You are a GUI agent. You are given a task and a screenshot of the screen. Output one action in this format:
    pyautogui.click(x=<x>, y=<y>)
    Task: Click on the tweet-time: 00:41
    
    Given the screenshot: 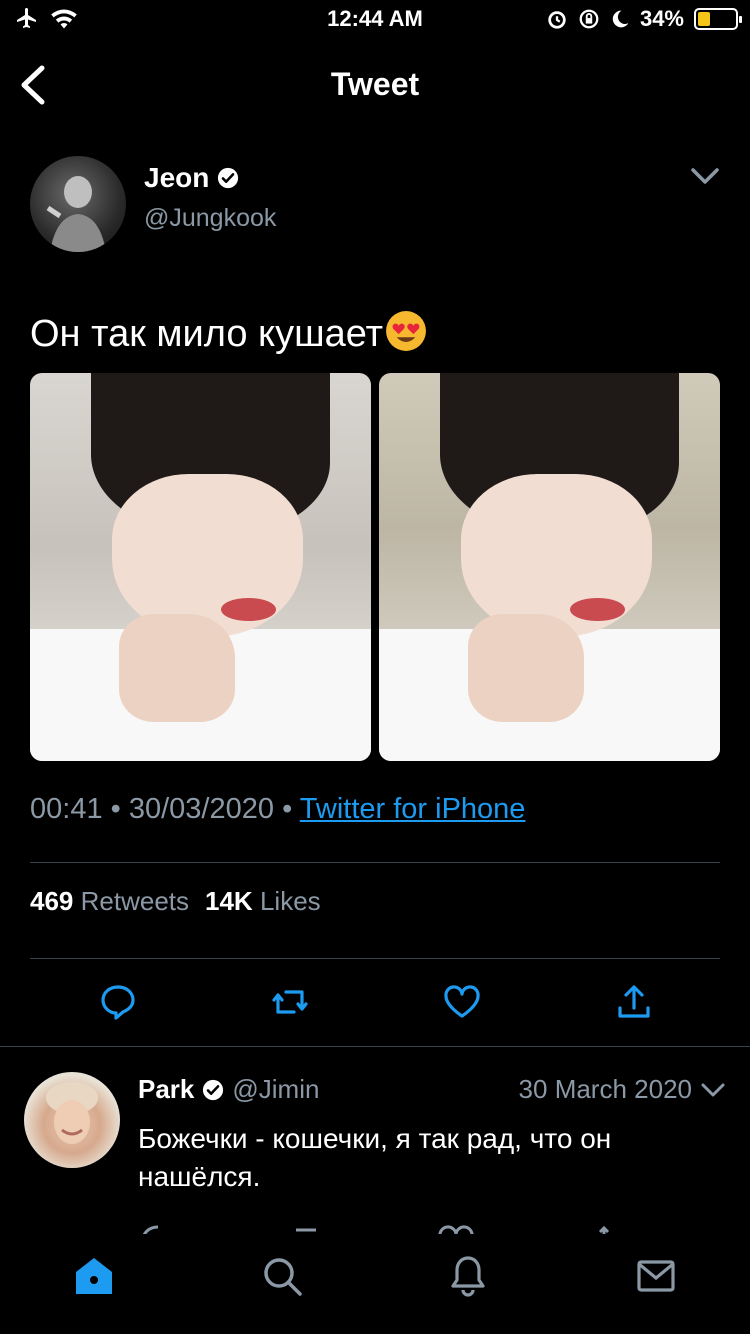 What is the action you would take?
    pyautogui.click(x=66, y=809)
    